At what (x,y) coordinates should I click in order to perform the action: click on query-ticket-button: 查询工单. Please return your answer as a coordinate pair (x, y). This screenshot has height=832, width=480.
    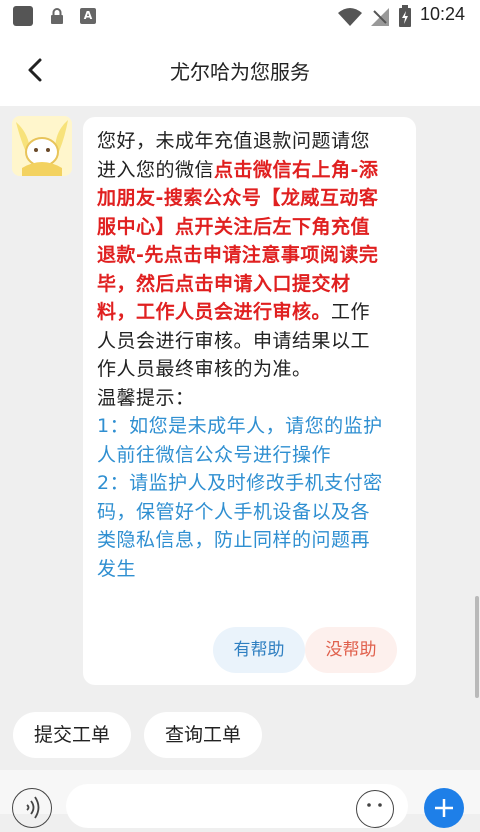
    Looking at the image, I should click on (203, 735).